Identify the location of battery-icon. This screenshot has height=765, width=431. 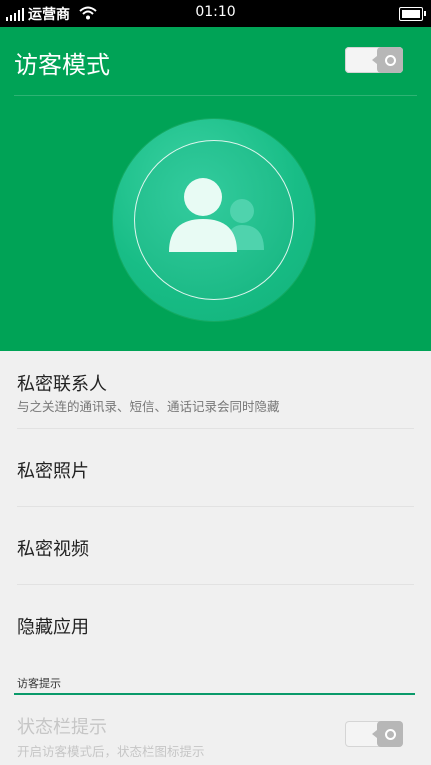
(412, 14).